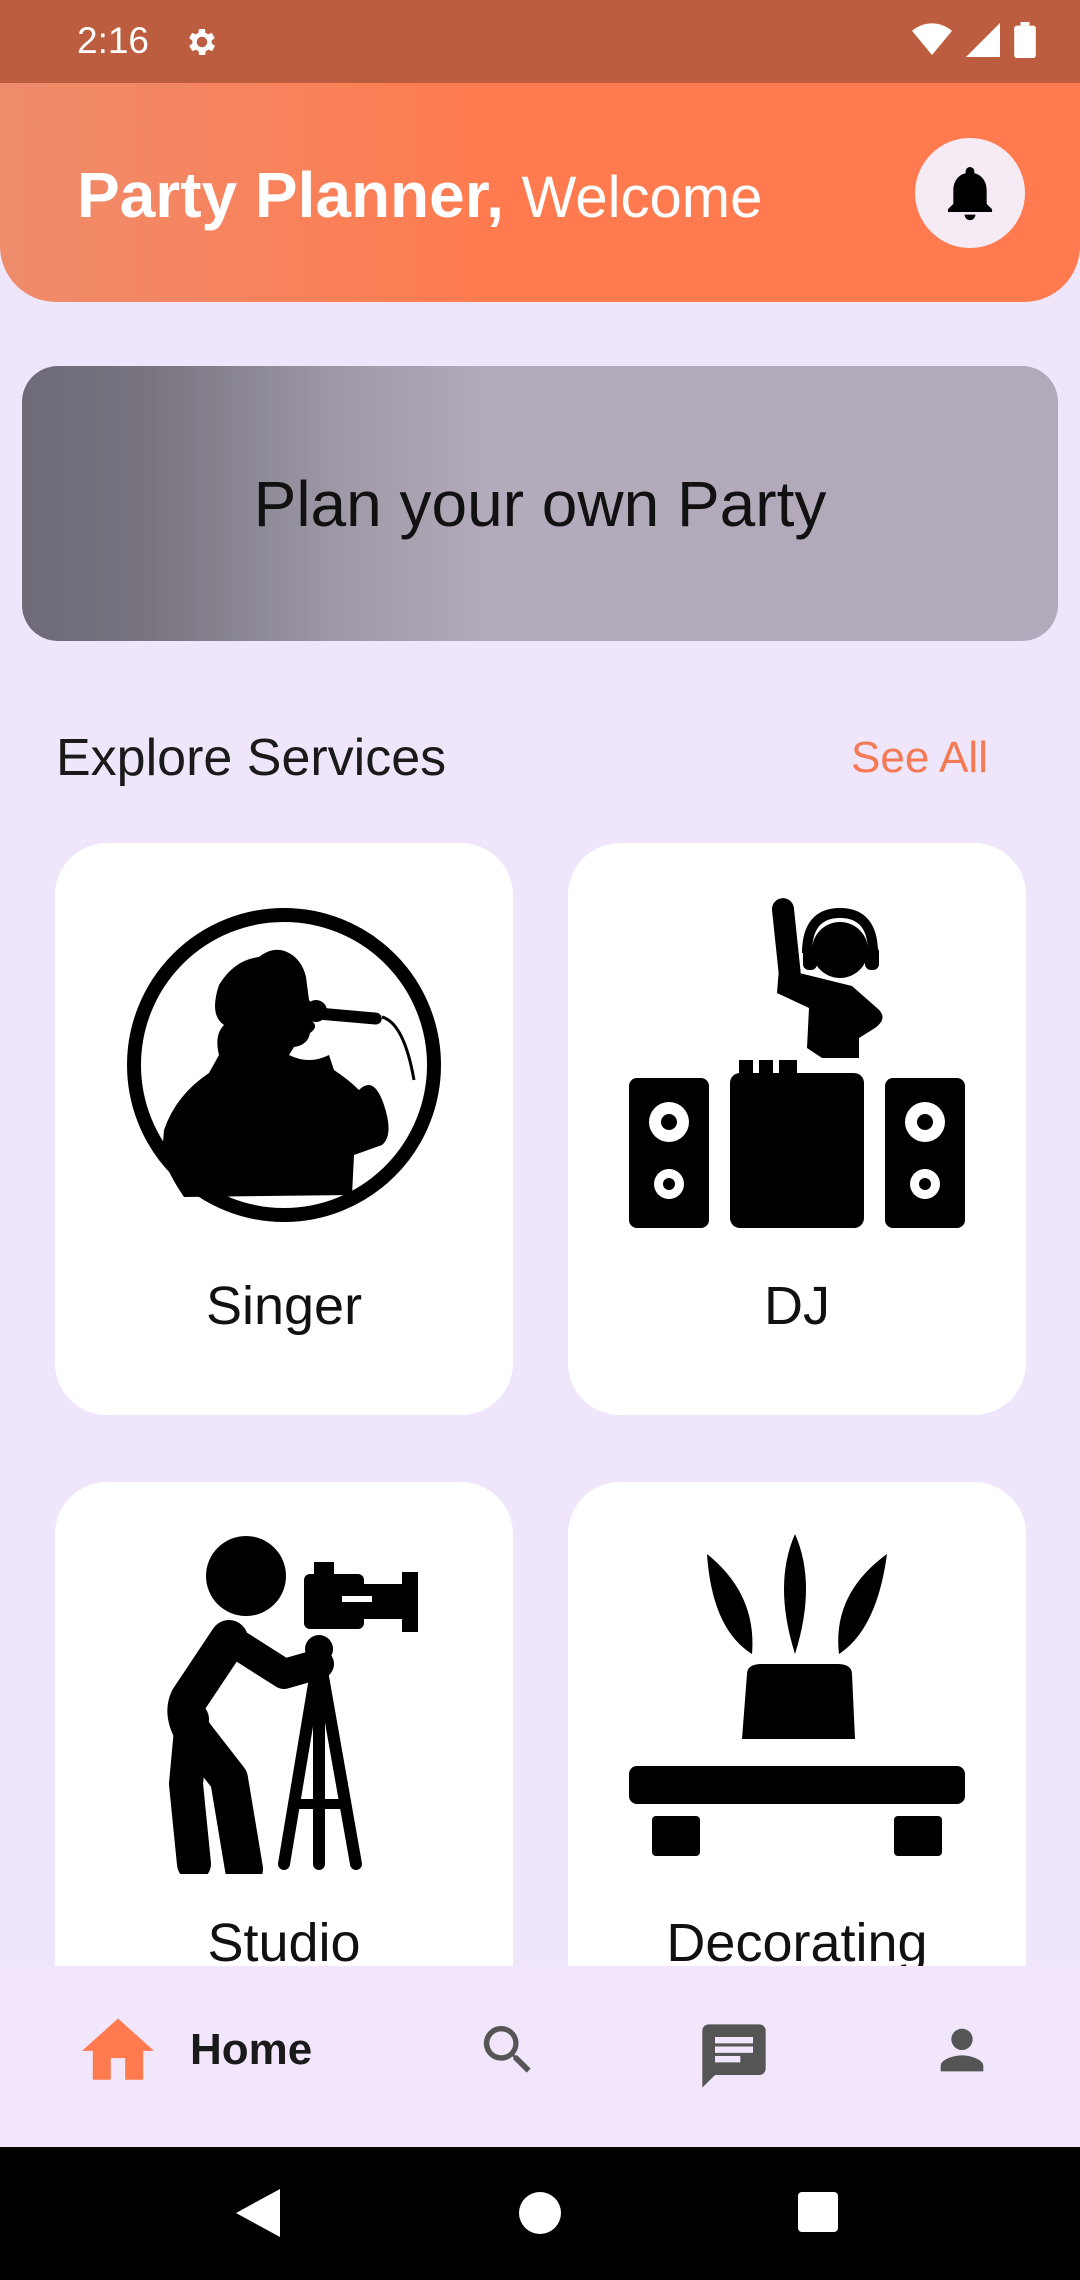  I want to click on notification-button, so click(970, 193).